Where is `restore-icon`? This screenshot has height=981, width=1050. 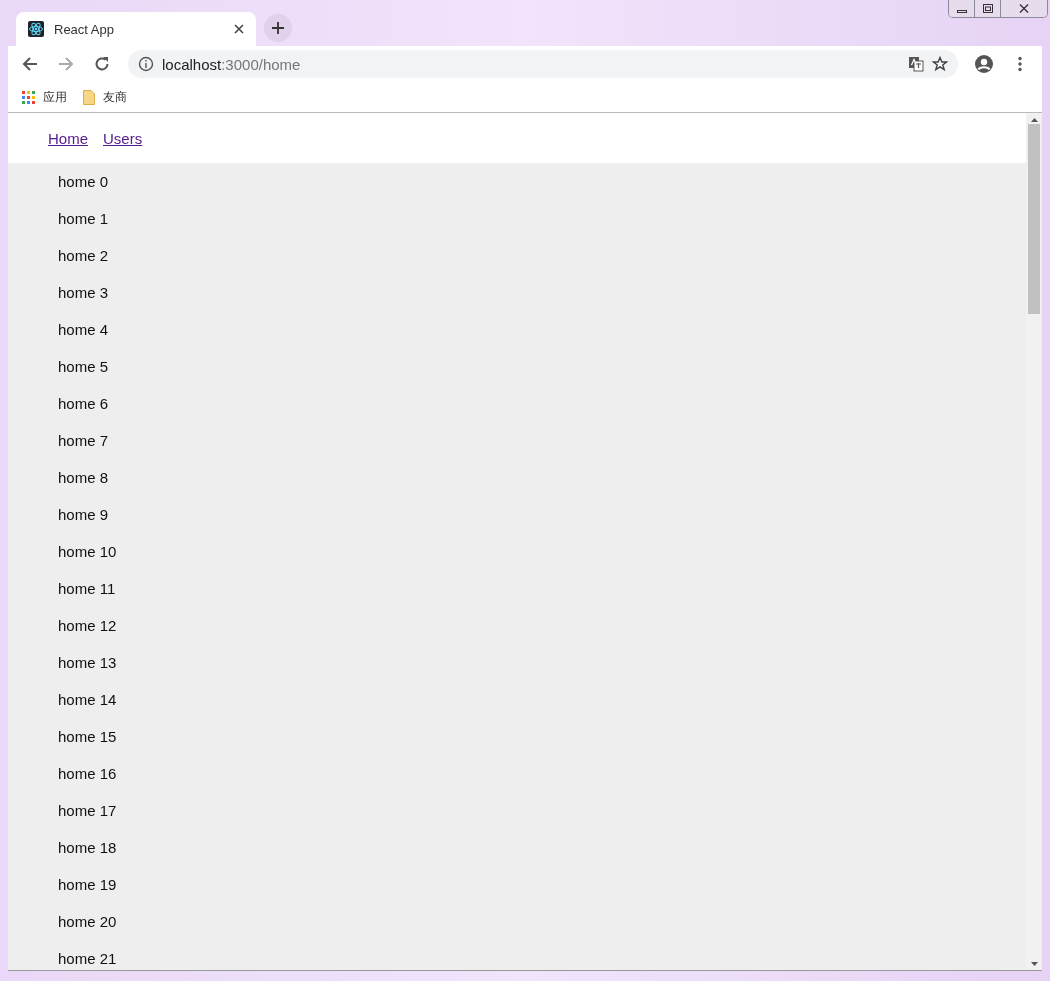
restore-icon is located at coordinates (987, 8).